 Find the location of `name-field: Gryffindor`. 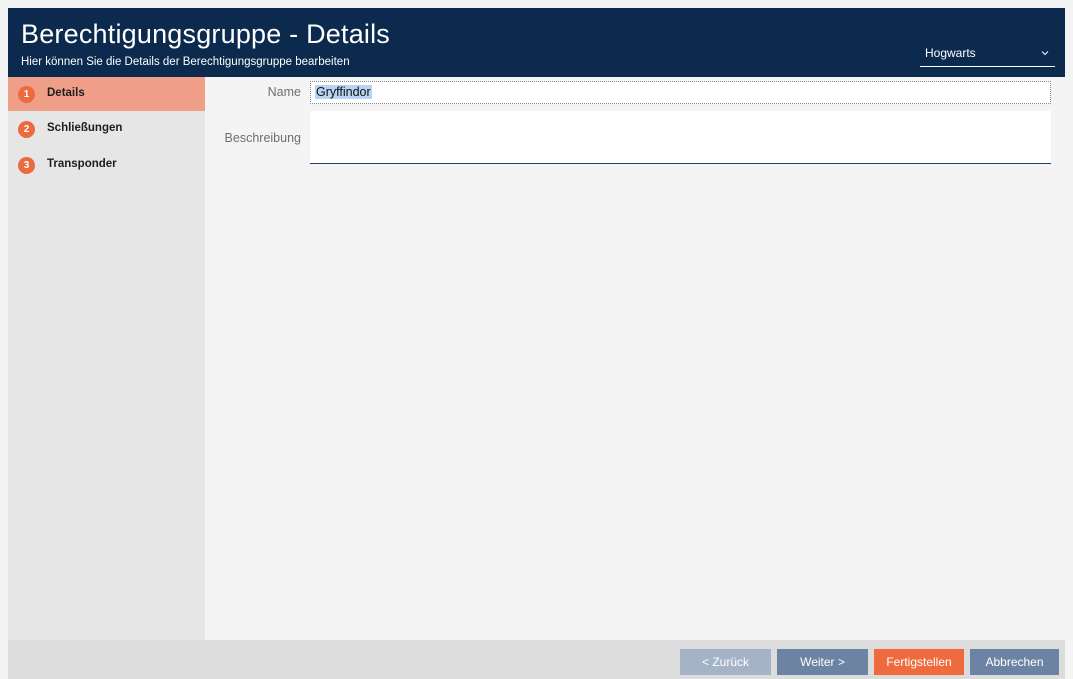

name-field: Gryffindor is located at coordinates (680, 92).